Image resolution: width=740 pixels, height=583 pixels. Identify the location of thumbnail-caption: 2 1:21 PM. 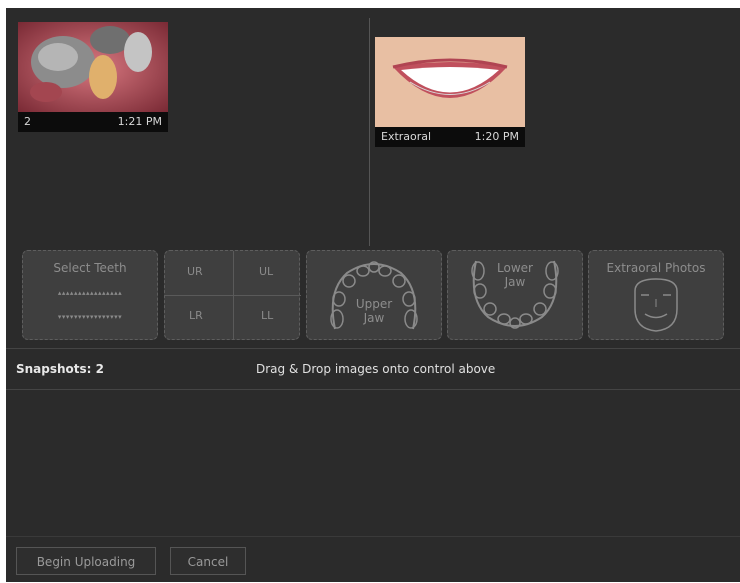
(93, 122).